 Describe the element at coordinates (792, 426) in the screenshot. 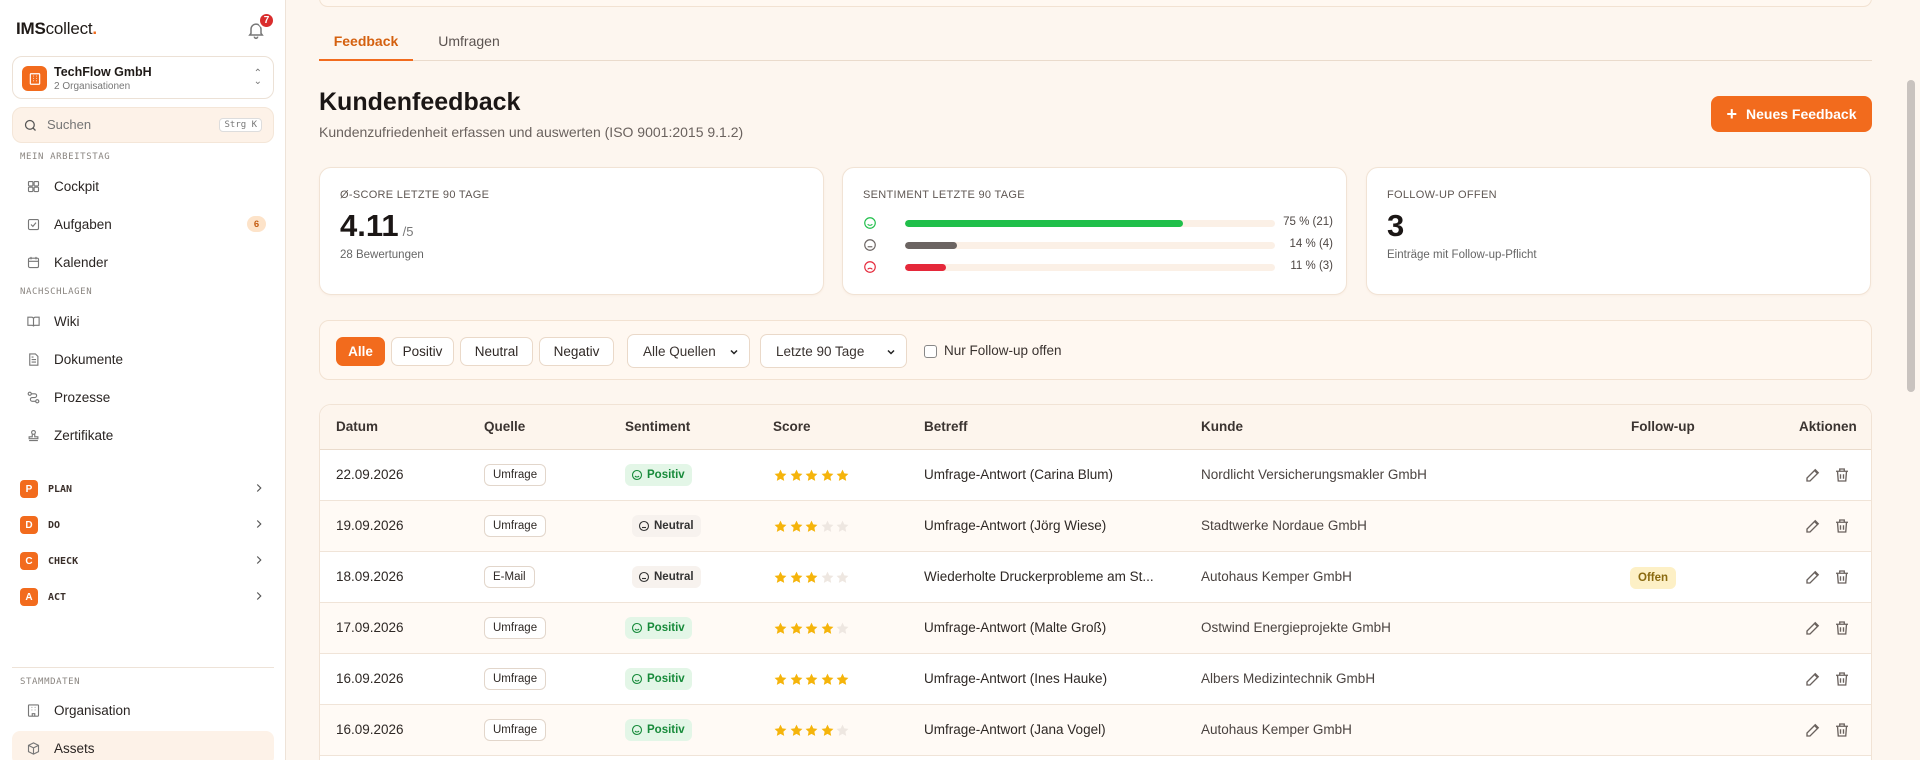

I see `col-score: Score` at that location.